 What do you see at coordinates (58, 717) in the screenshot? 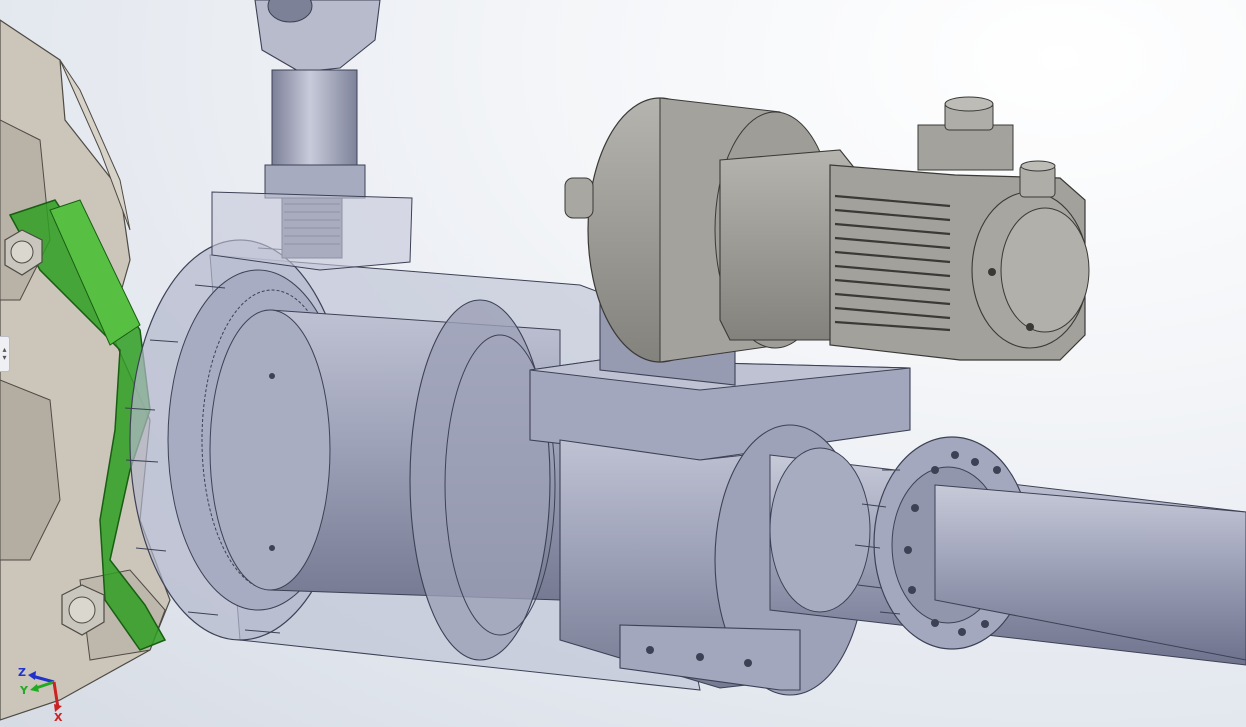
I see `triad-x-label: X` at bounding box center [58, 717].